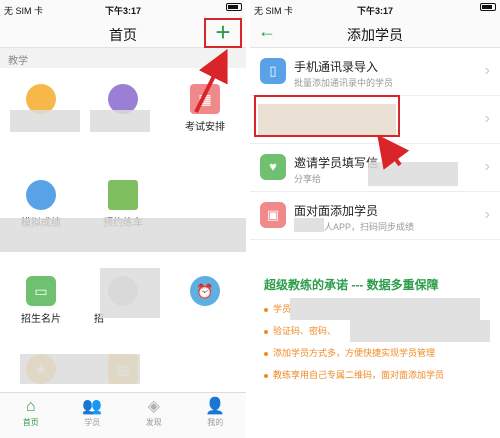 The width and height of the screenshot is (500, 438). I want to click on home-navbar: 首页 +, so click(123, 33).